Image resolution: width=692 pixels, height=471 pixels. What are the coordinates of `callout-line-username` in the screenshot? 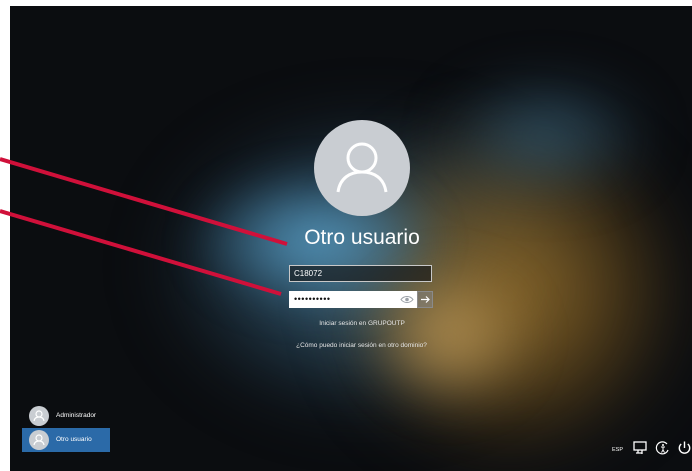 It's located at (144, 201).